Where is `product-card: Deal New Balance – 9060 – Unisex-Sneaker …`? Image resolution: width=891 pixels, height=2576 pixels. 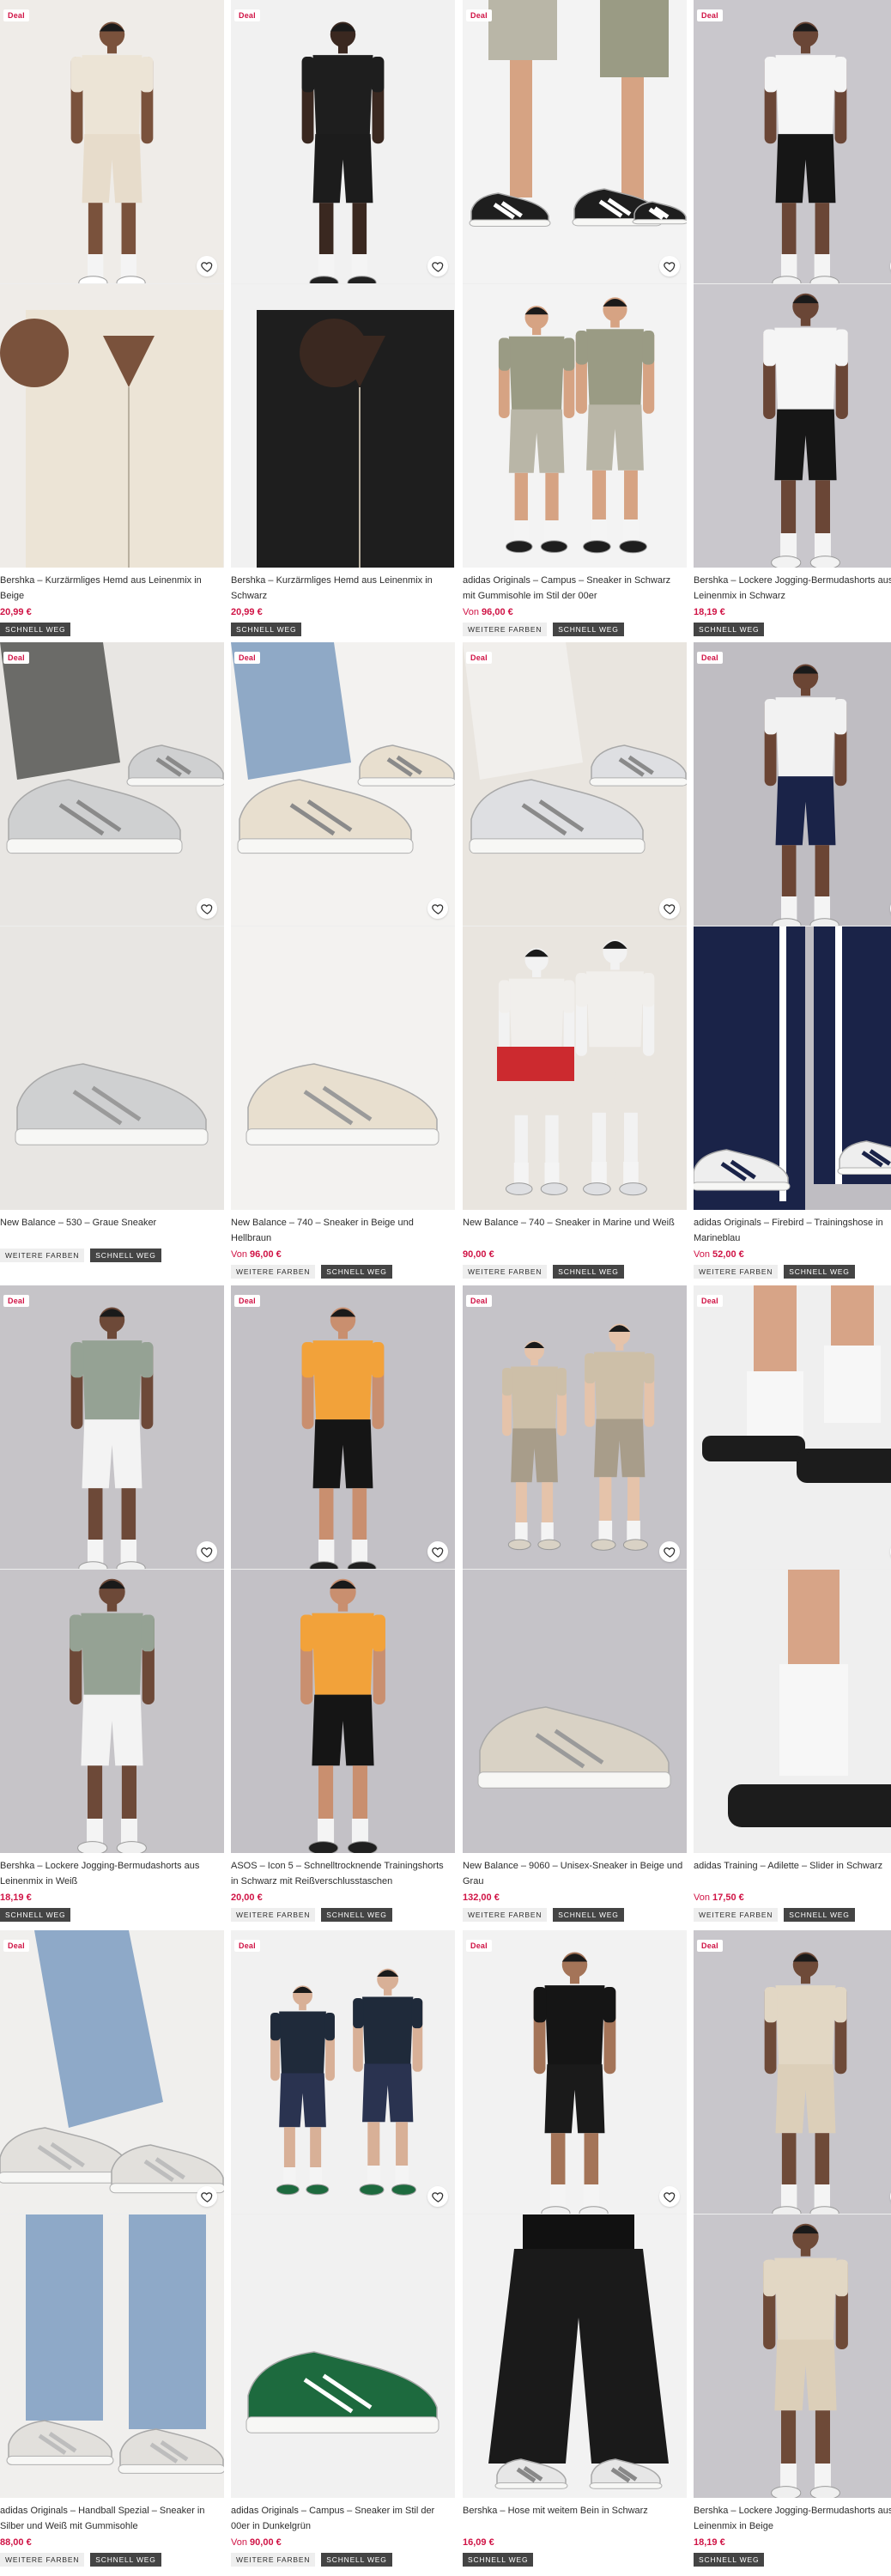
product-card: Deal New Balance – 9060 – Unisex-Sneaker … is located at coordinates (575, 1603).